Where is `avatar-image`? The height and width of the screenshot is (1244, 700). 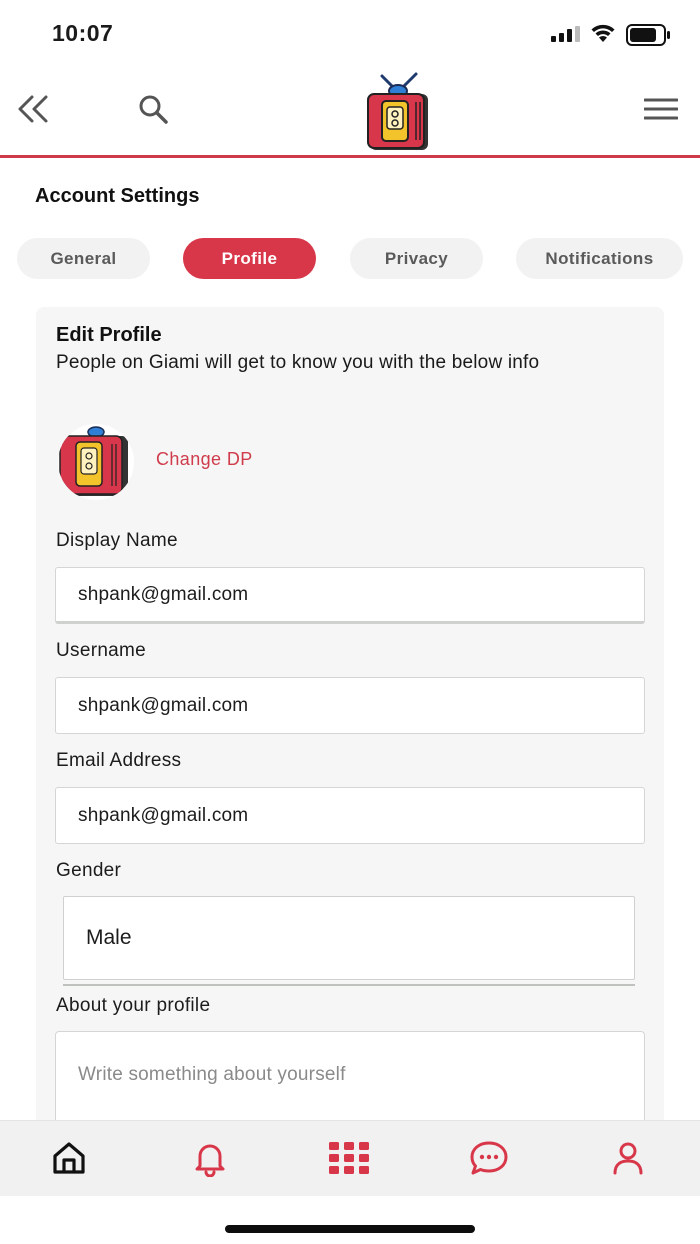 avatar-image is located at coordinates (93, 461).